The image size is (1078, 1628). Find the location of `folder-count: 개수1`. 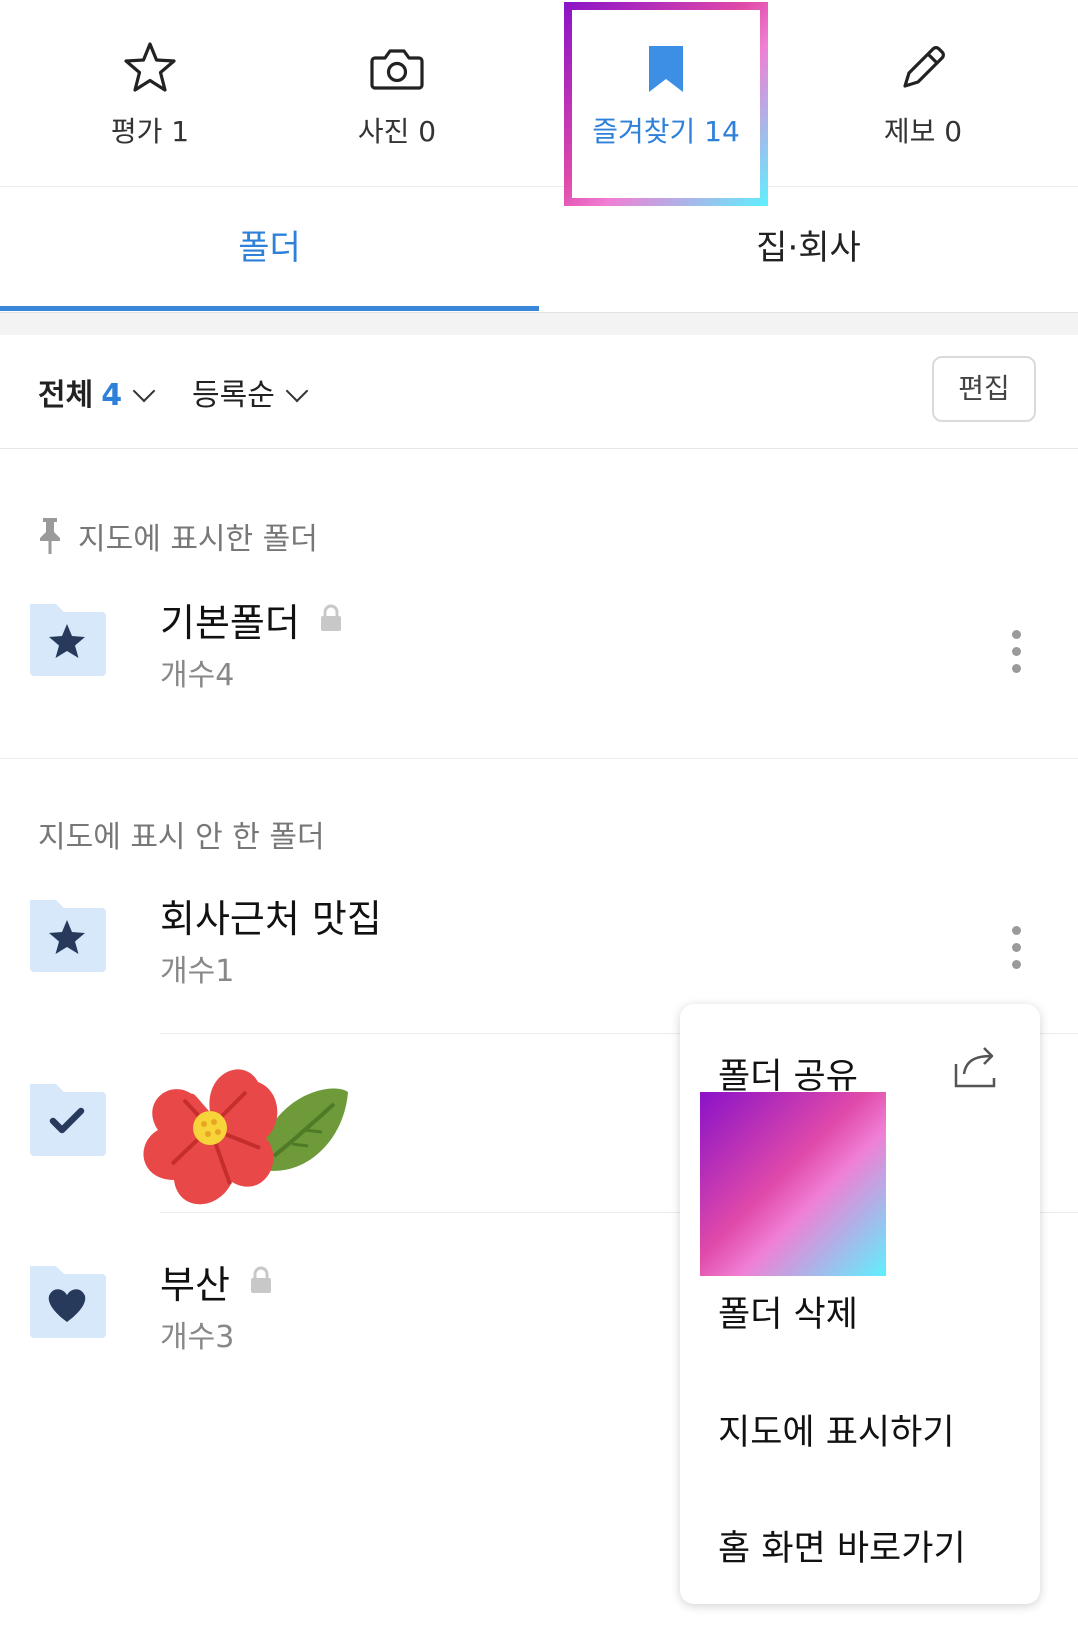

folder-count: 개수1 is located at coordinates (197, 971).